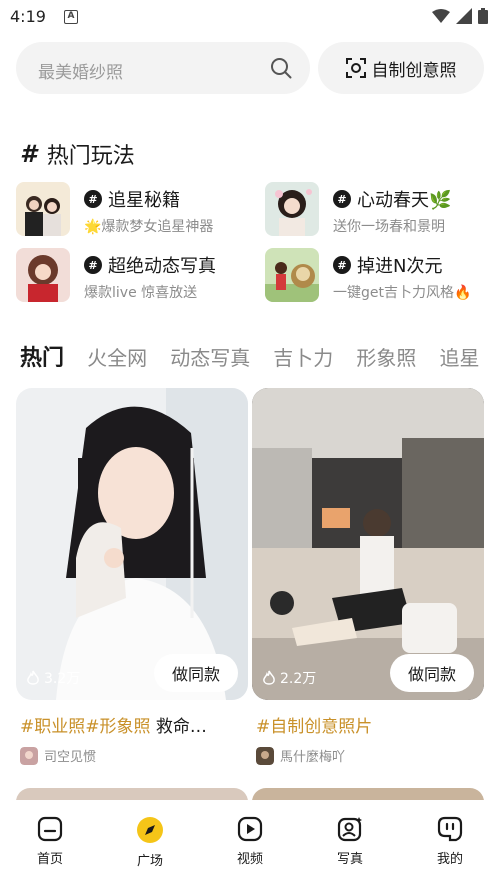 This screenshot has width=500, height=888. Describe the element at coordinates (350, 844) in the screenshot. I see `nav-portrait: 写真` at that location.